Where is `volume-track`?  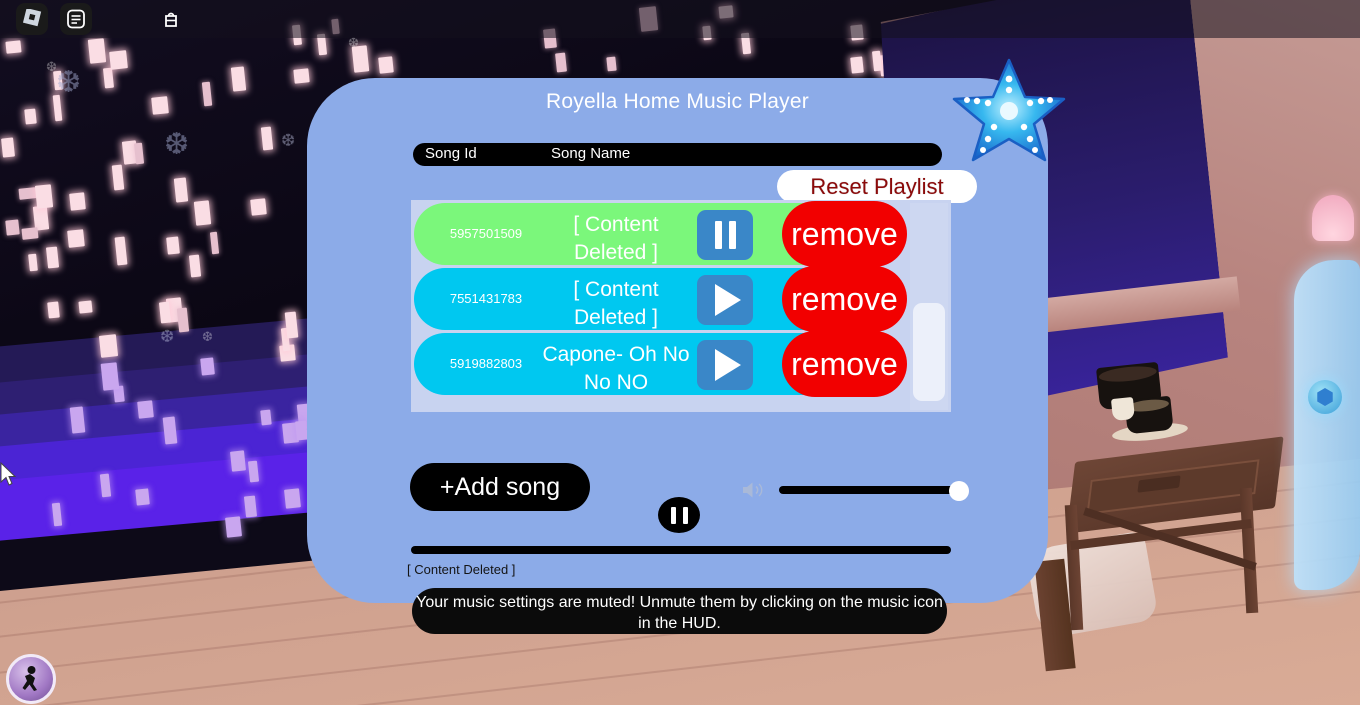 volume-track is located at coordinates (869, 490).